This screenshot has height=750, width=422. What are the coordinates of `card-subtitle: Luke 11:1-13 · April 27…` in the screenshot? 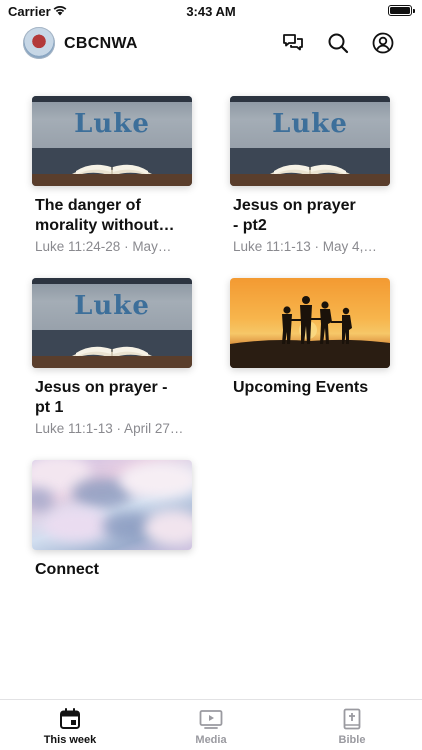 It's located at (109, 428).